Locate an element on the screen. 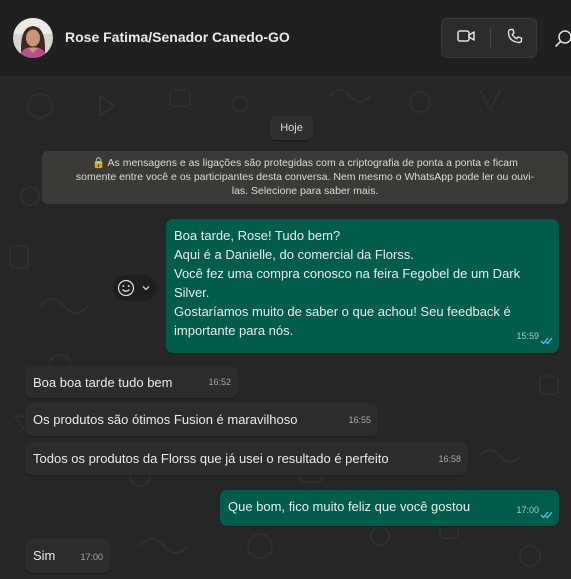 This screenshot has height=579, width=571. emoji-icon is located at coordinates (126, 288).